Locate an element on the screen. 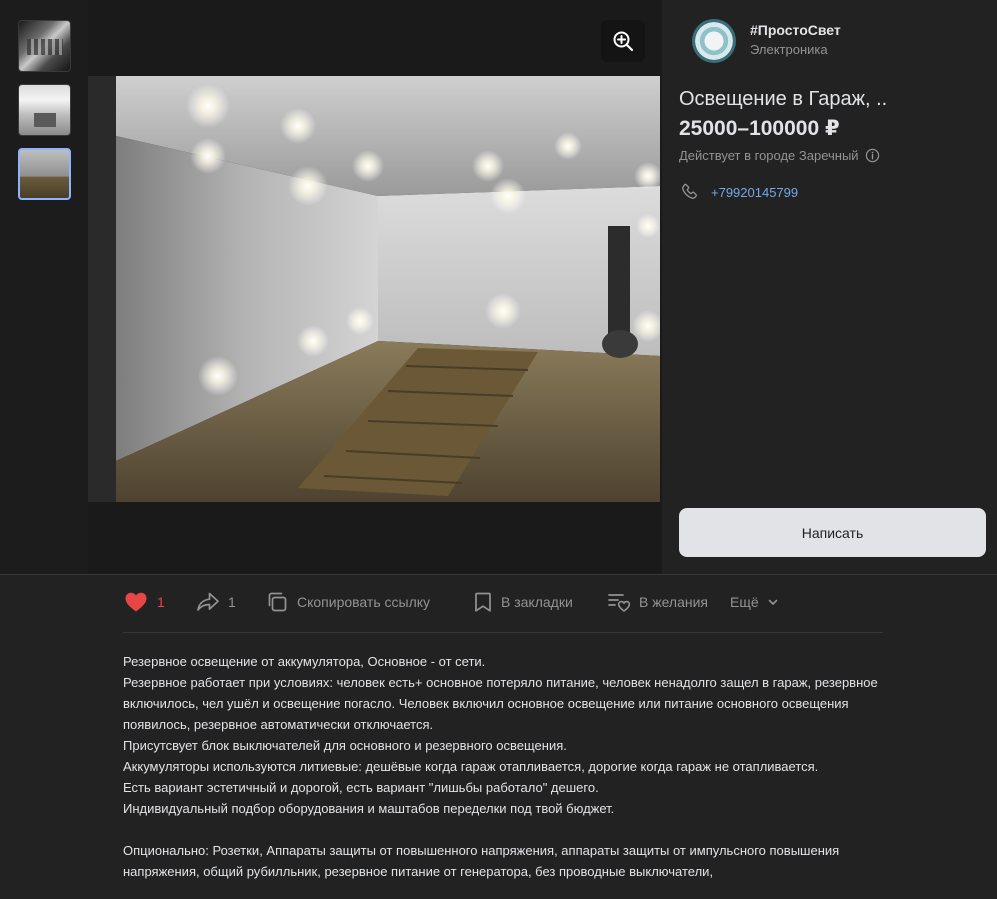 The height and width of the screenshot is (899, 997). bookmark-button: В закладки is located at coordinates (540, 602).